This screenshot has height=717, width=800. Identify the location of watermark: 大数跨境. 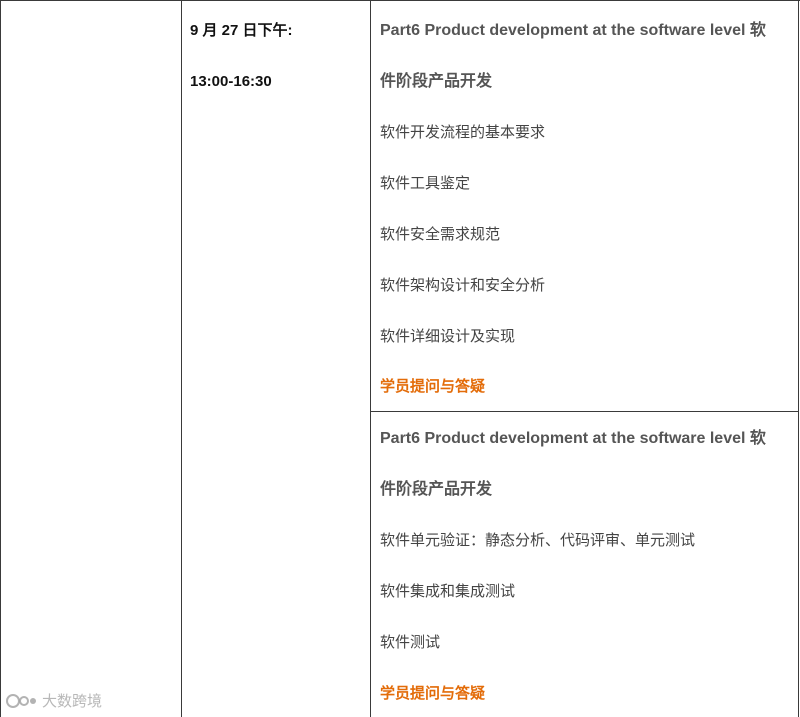
(54, 700).